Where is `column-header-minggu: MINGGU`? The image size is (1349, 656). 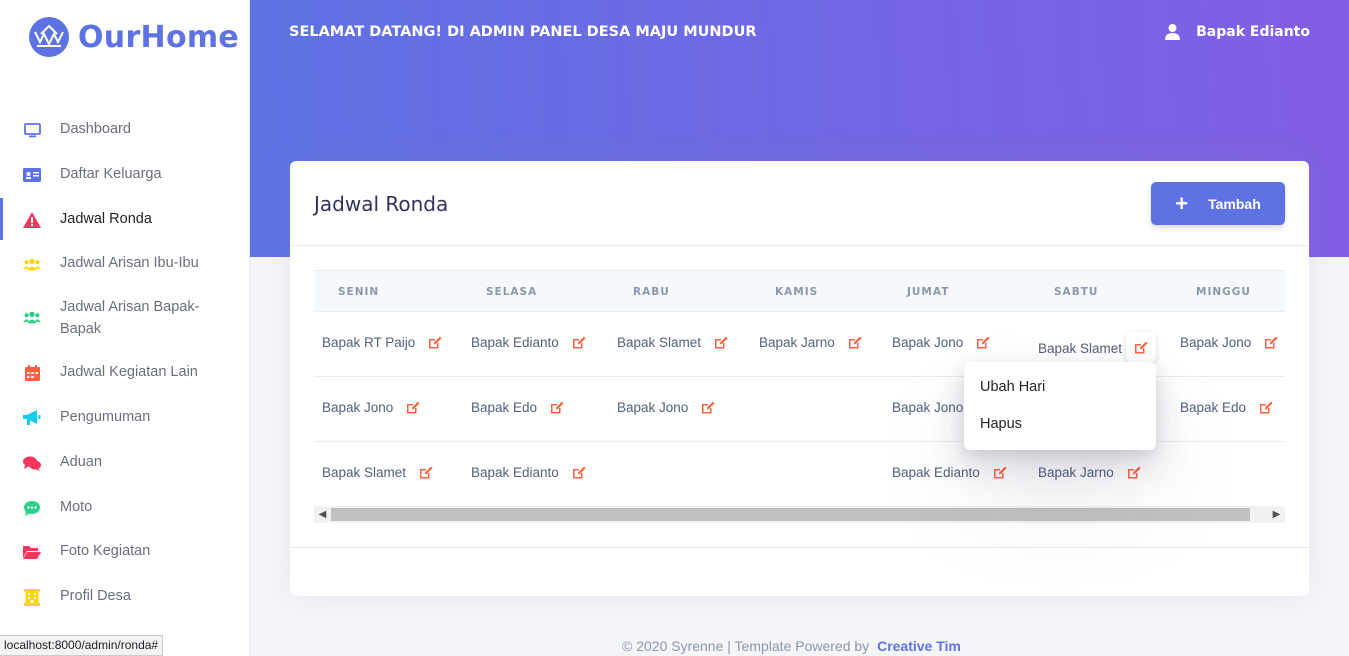
column-header-minggu: MINGGU is located at coordinates (1223, 292).